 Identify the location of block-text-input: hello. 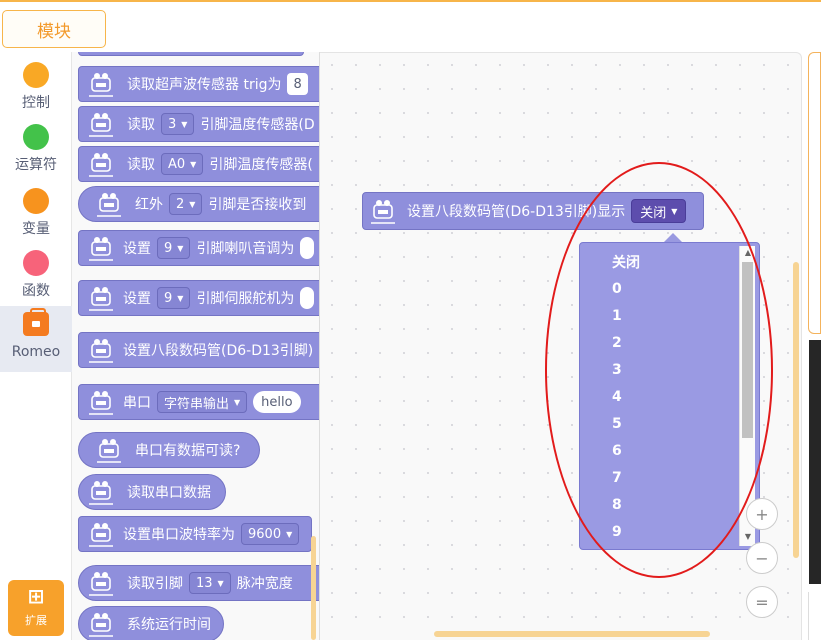
(277, 402).